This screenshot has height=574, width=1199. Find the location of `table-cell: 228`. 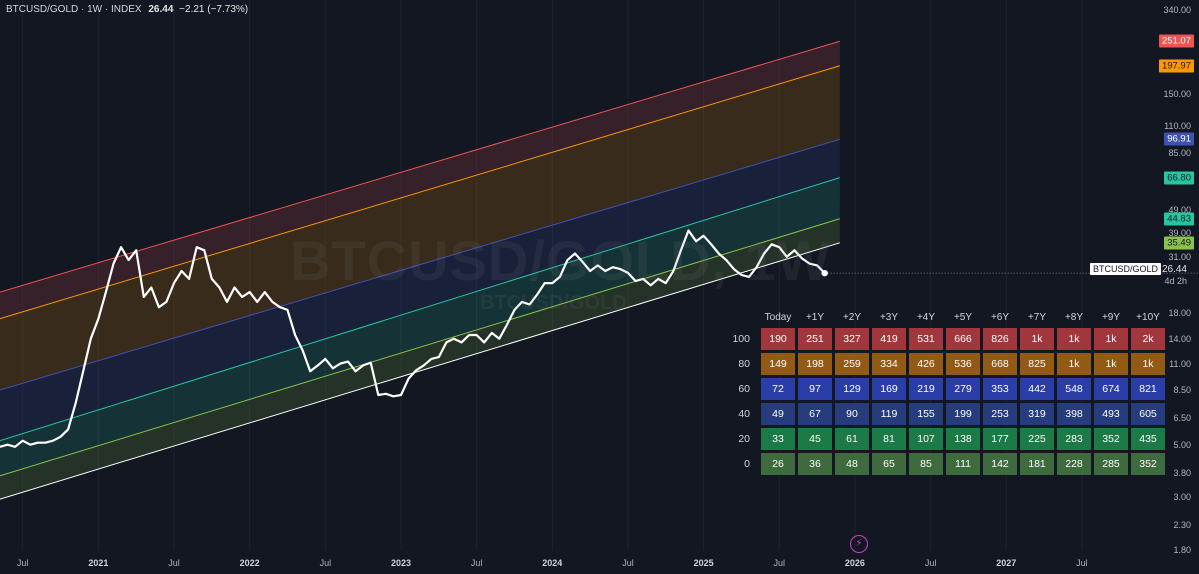

table-cell: 228 is located at coordinates (1074, 464).